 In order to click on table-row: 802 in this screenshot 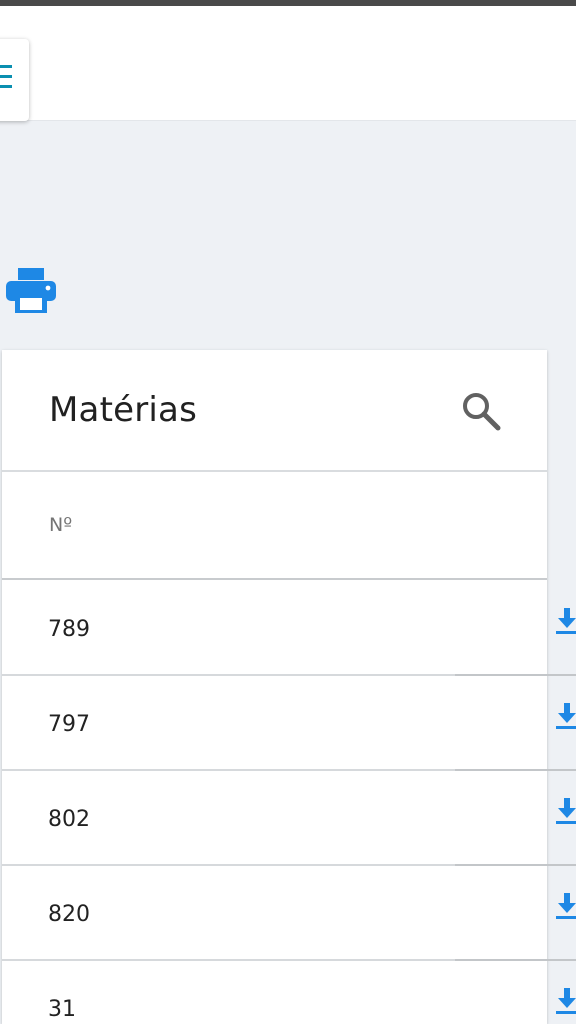, I will do `click(274, 818)`.